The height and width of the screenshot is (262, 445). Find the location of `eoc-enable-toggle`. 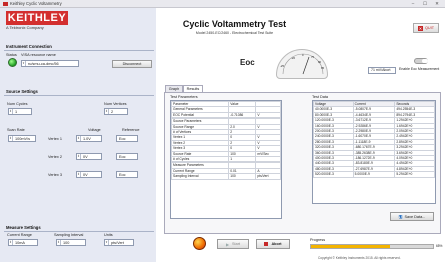

eoc-enable-toggle is located at coordinates (421, 61).